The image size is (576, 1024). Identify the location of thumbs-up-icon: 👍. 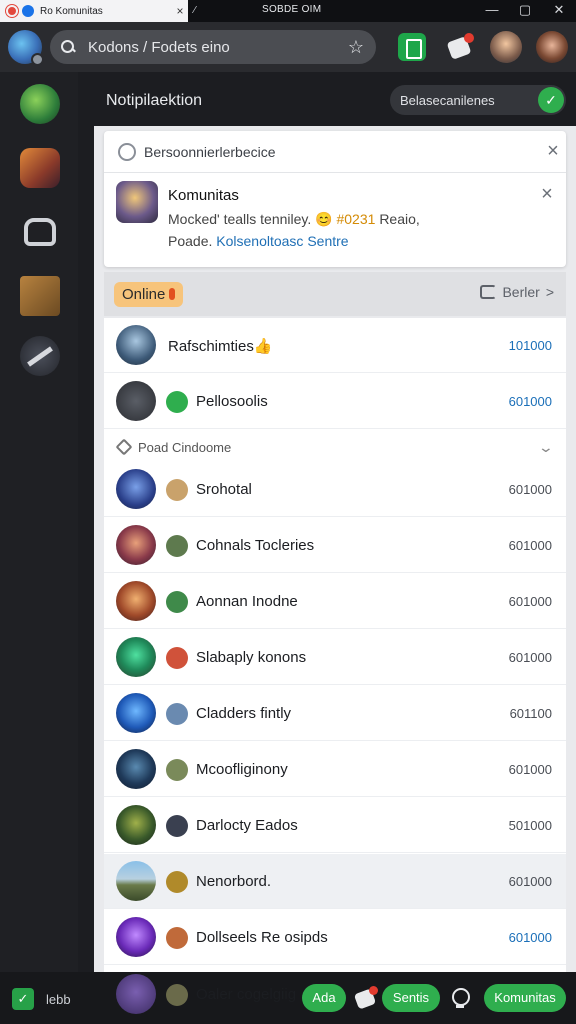
(263, 346).